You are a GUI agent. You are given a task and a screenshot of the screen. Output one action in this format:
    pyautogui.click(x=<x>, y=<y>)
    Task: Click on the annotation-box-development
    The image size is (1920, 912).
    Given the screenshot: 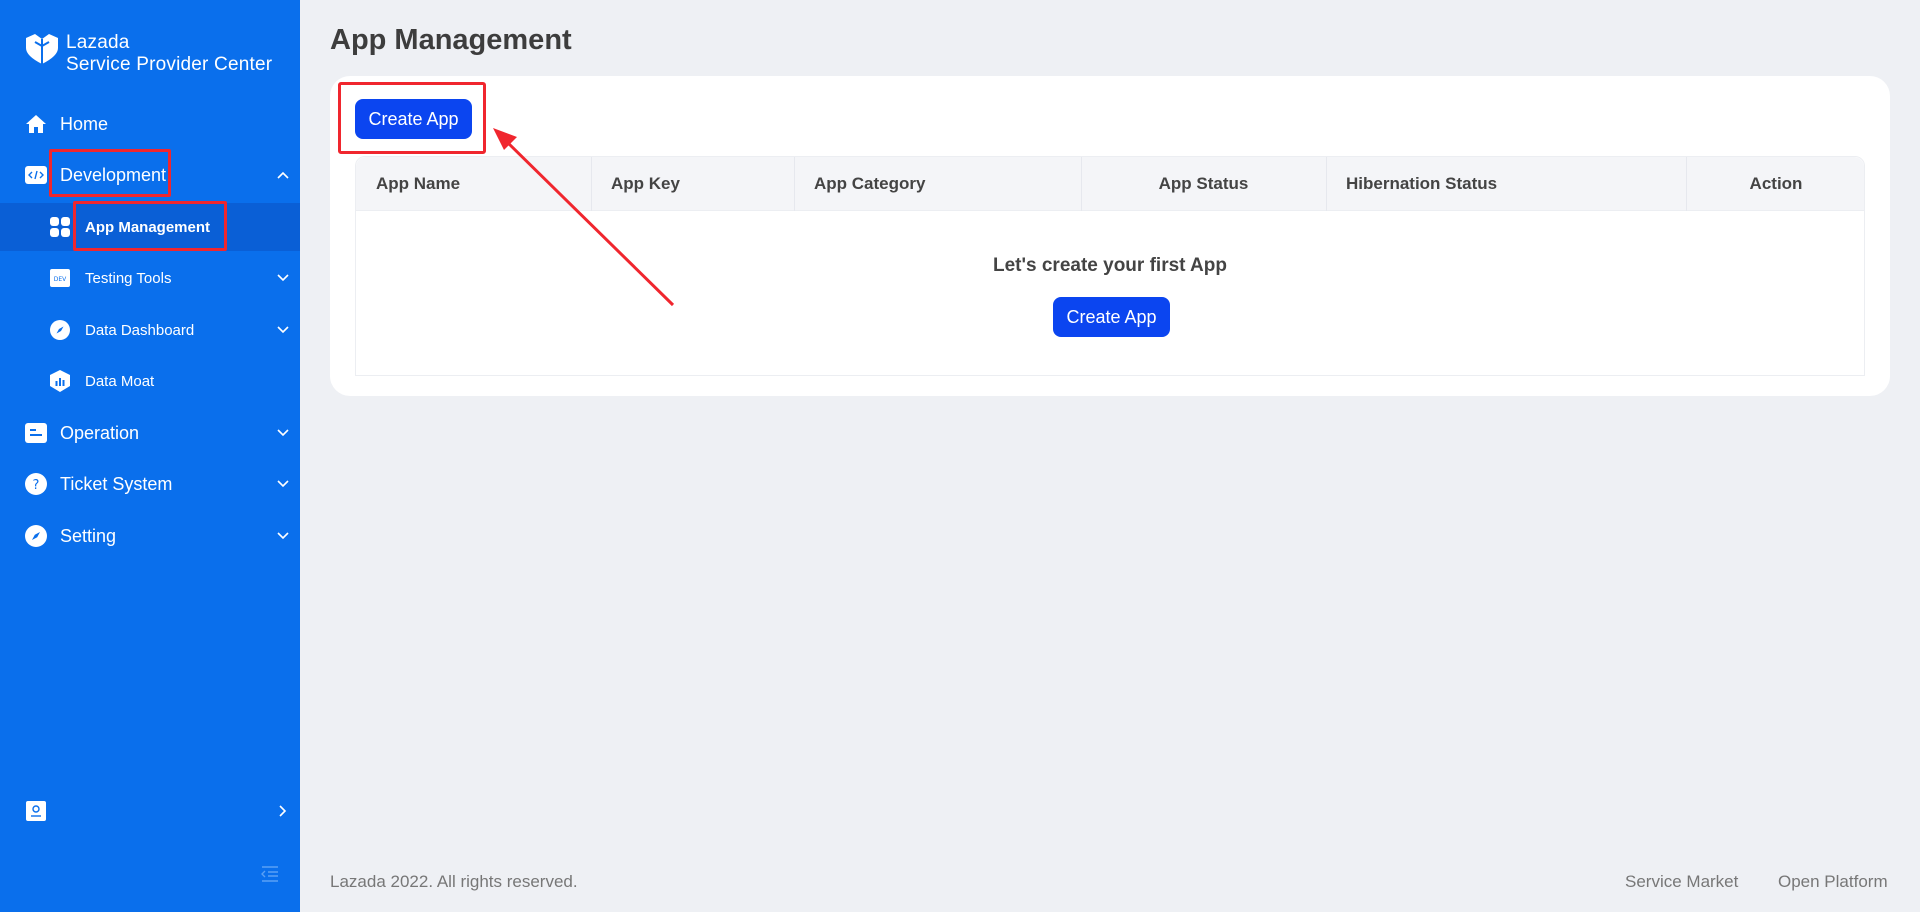 What is the action you would take?
    pyautogui.click(x=110, y=173)
    